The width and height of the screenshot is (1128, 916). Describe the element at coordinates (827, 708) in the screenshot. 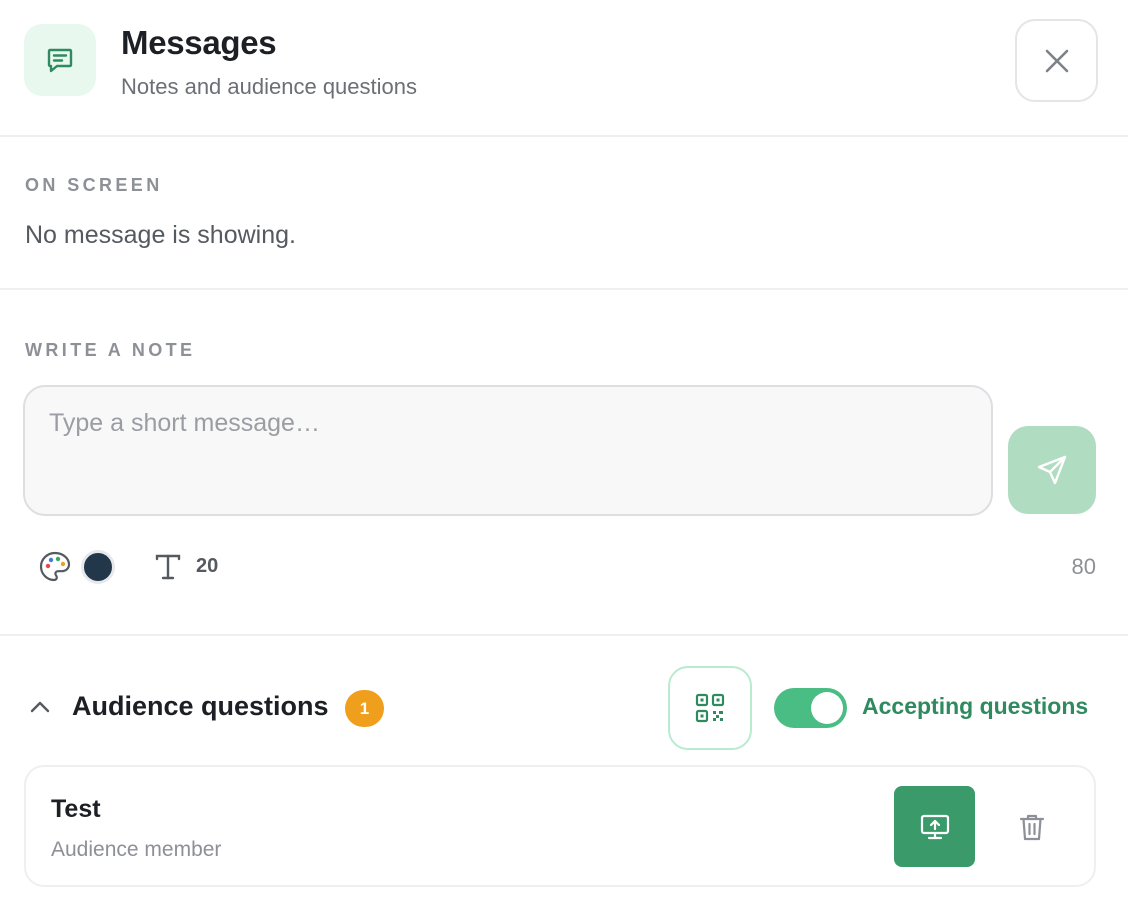

I see `toggle-knob` at that location.